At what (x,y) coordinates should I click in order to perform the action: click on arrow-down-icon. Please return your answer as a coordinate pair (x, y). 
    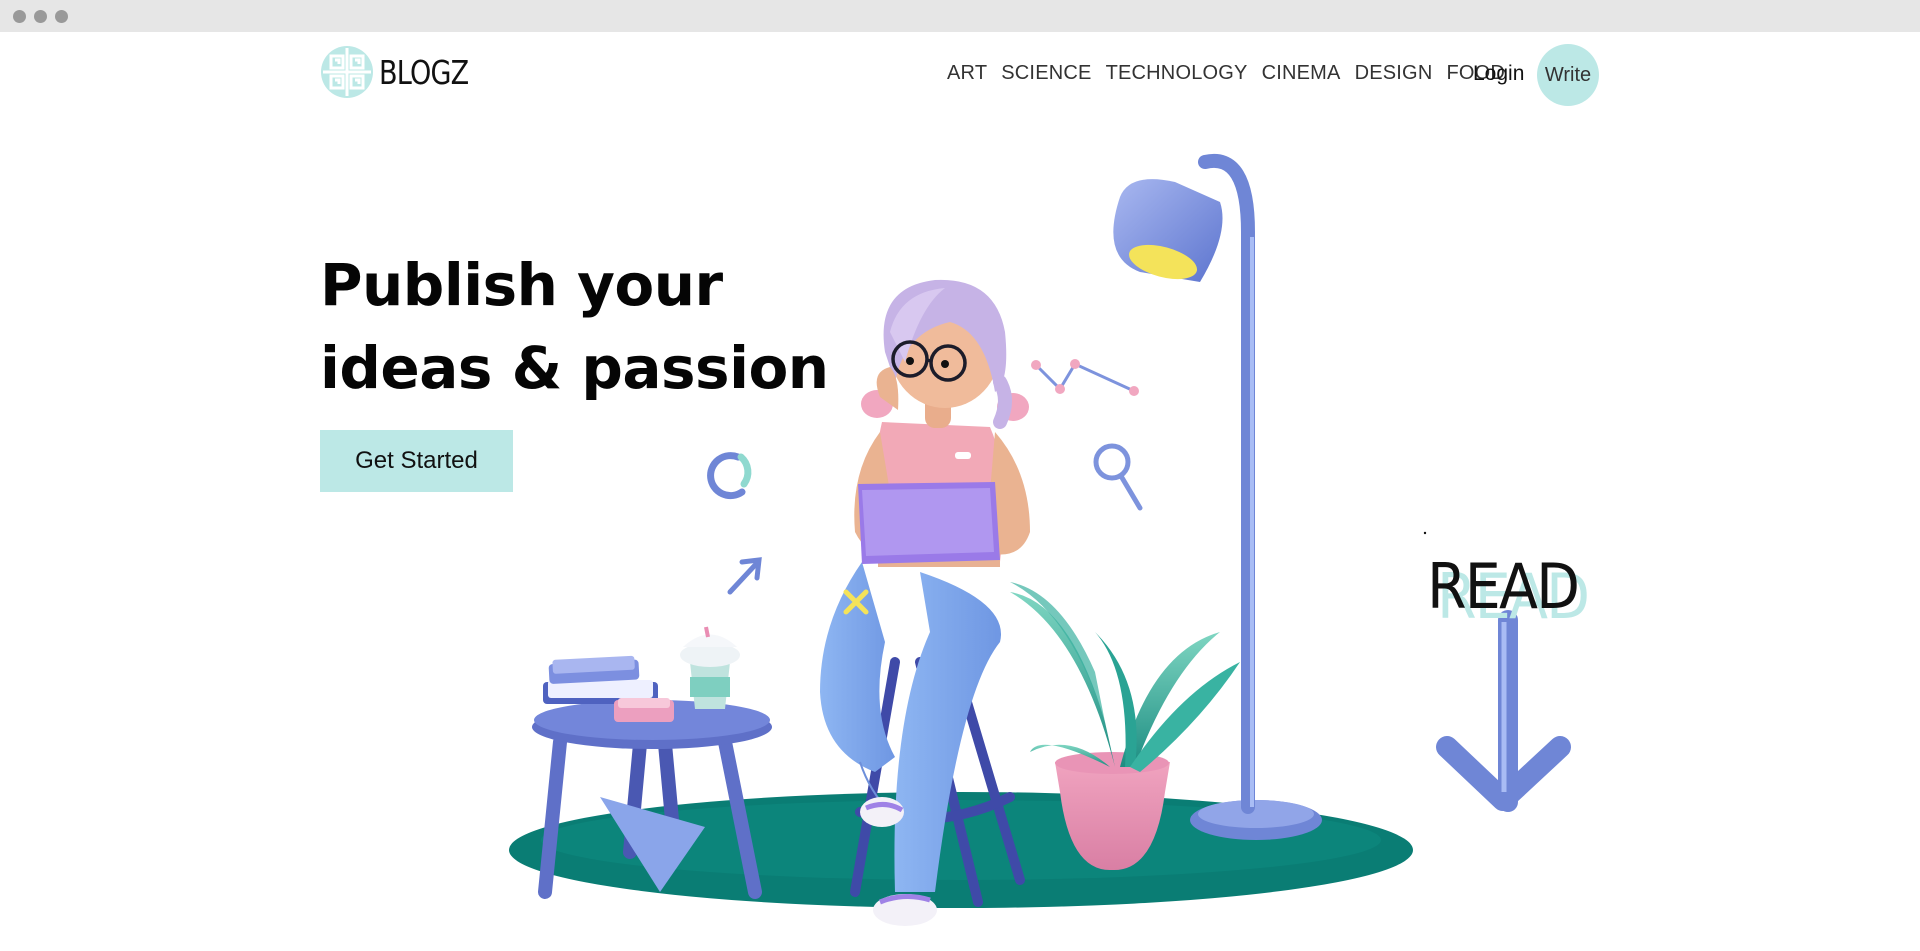
    Looking at the image, I should click on (1503, 711).